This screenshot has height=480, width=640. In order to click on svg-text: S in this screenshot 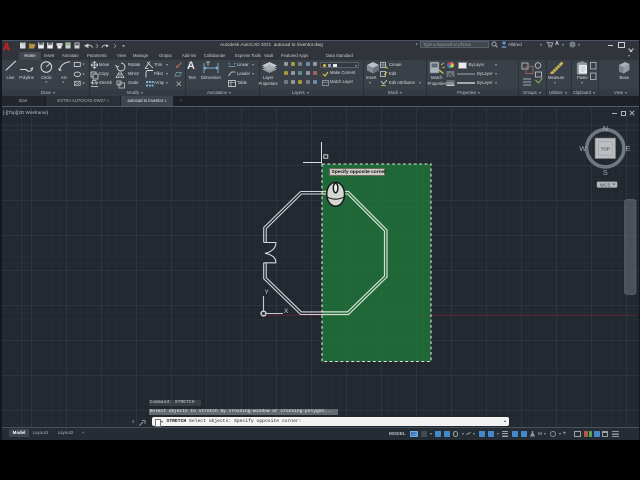, I will do `click(605, 172)`.